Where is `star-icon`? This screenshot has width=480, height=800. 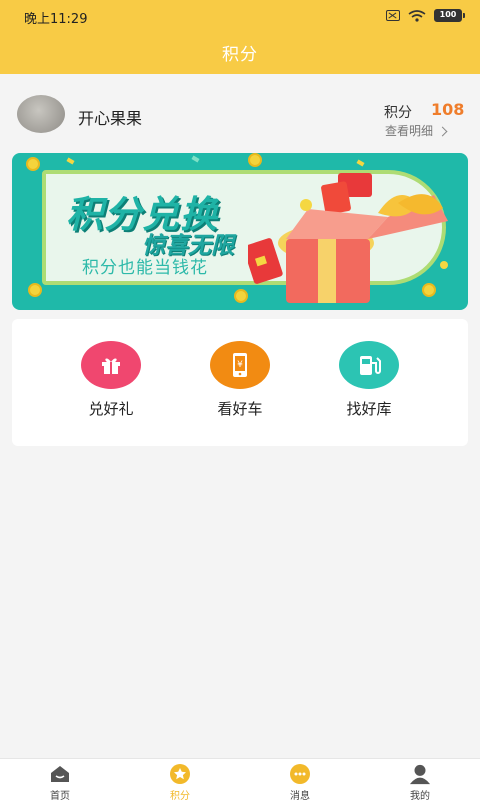 star-icon is located at coordinates (180, 774).